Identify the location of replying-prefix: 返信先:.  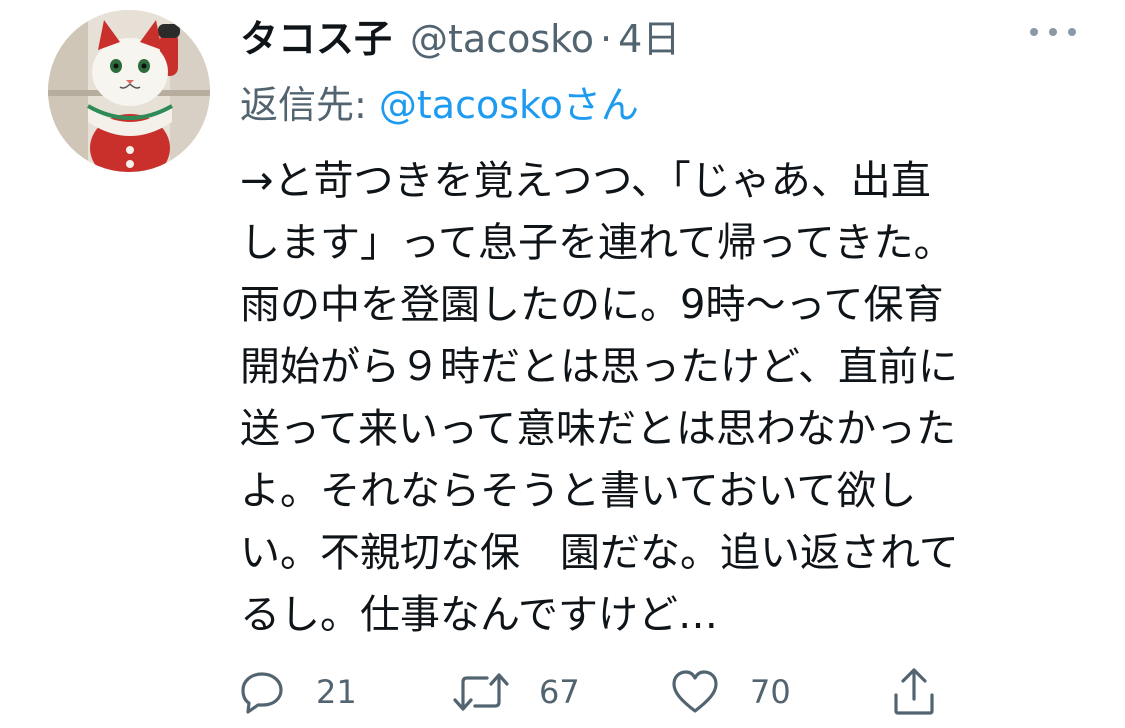
(309, 105).